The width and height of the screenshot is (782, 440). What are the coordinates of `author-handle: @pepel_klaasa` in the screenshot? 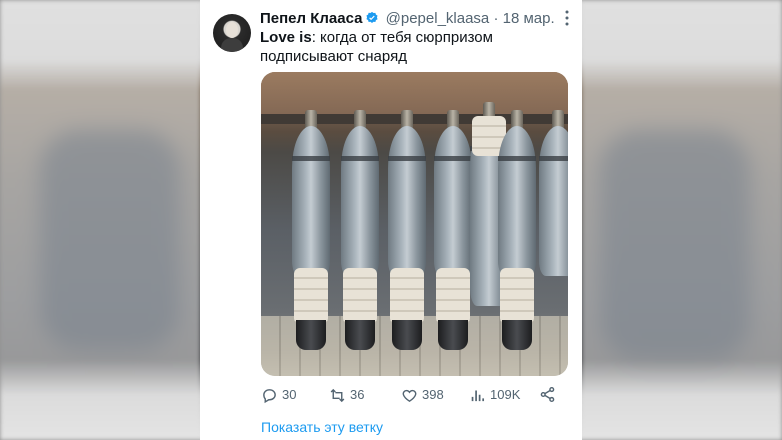 It's located at (438, 18).